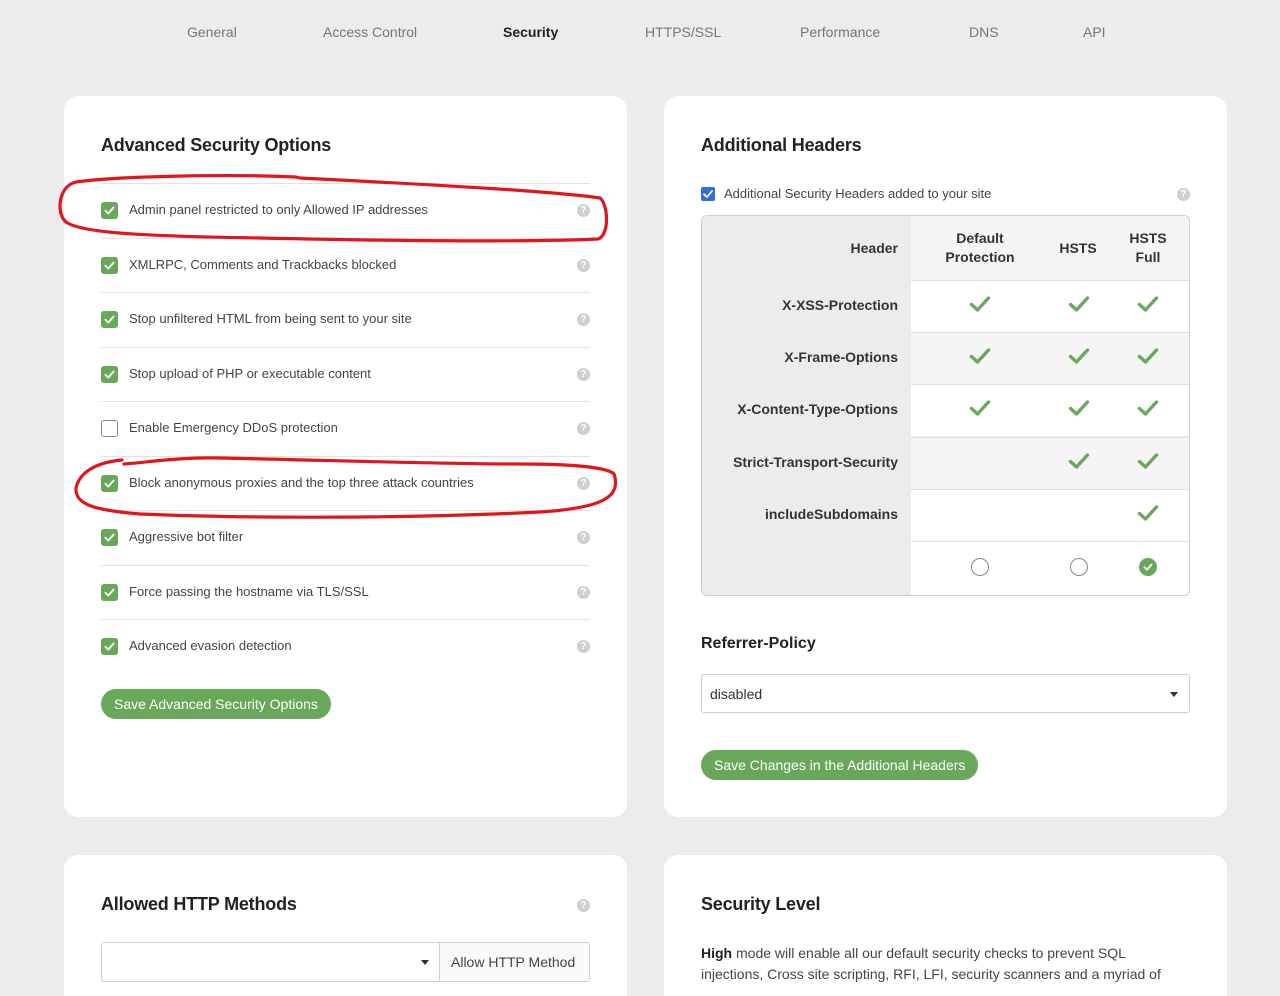 Image resolution: width=1280 pixels, height=996 pixels. What do you see at coordinates (212, 32) in the screenshot?
I see `tab-general: General` at bounding box center [212, 32].